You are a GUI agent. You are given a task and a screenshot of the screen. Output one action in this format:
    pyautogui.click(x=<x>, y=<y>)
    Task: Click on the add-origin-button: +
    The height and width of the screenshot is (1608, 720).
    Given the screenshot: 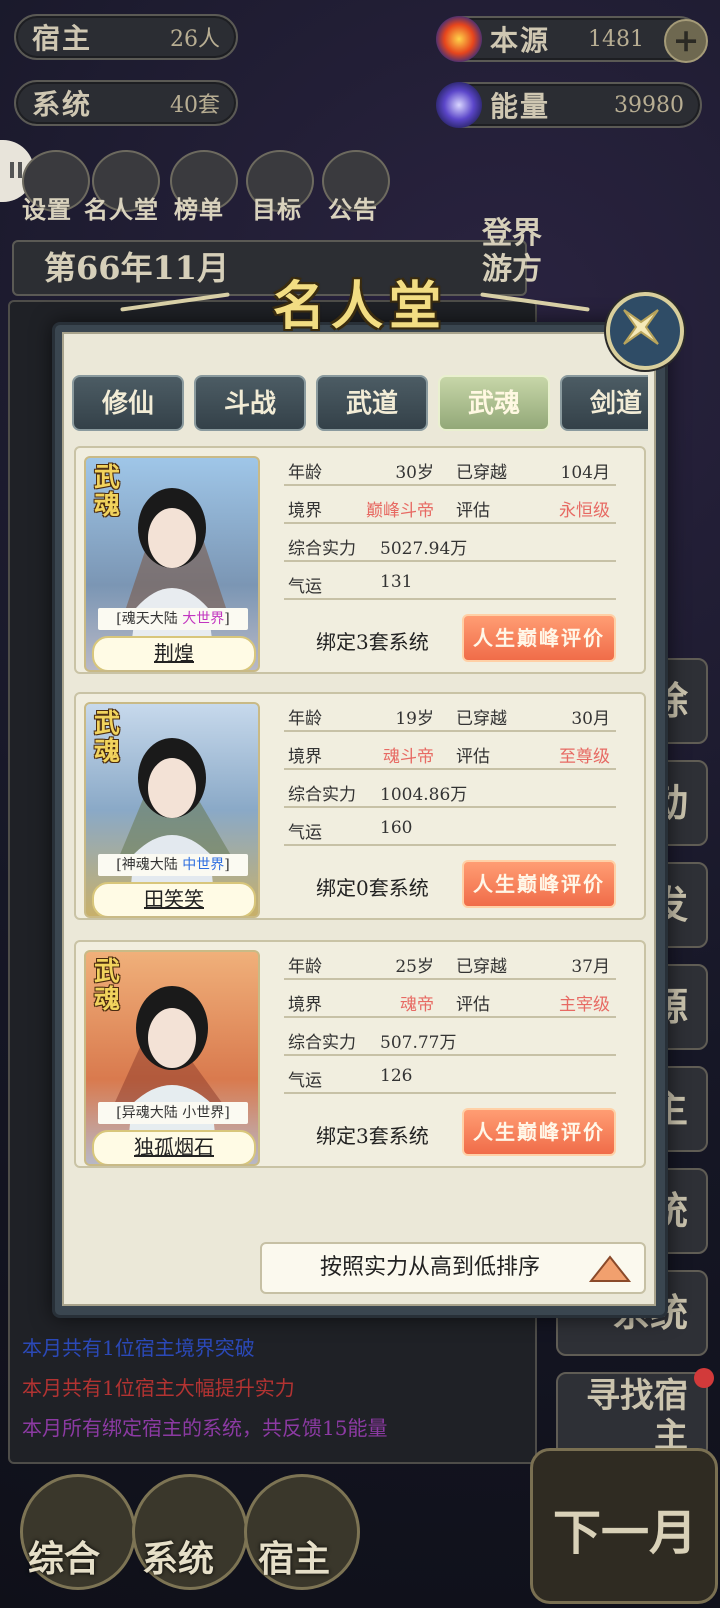 What is the action you would take?
    pyautogui.click(x=686, y=41)
    